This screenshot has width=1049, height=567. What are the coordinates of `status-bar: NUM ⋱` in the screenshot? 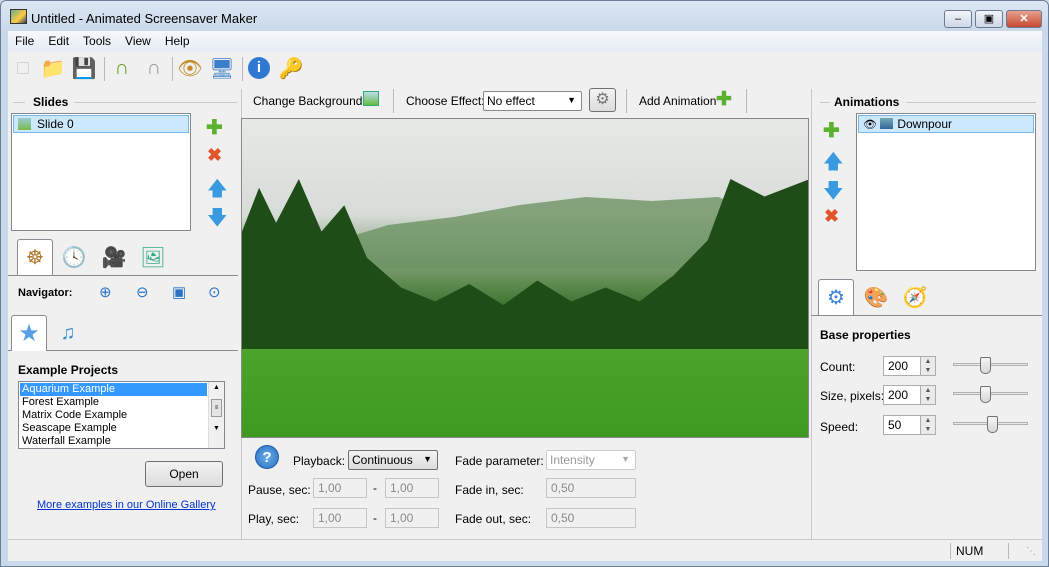 It's located at (525, 550).